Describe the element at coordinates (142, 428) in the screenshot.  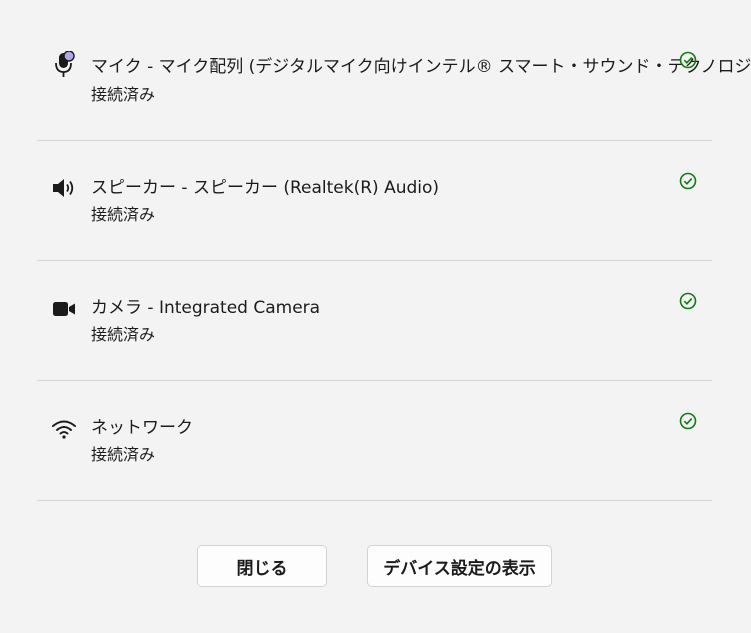
I see `device-name: ネットワーク` at that location.